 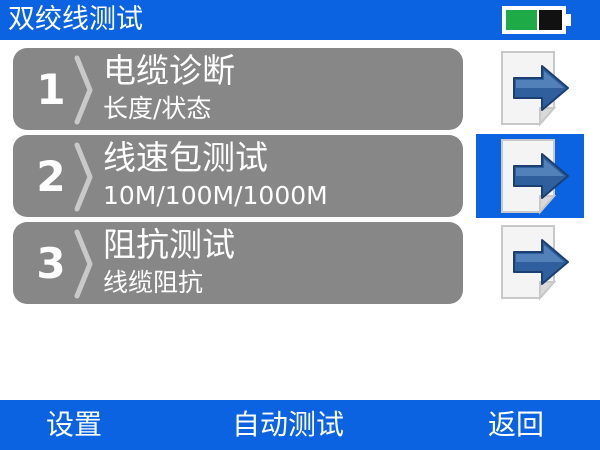 I want to click on page-title: 双绞线测试, so click(x=75, y=19).